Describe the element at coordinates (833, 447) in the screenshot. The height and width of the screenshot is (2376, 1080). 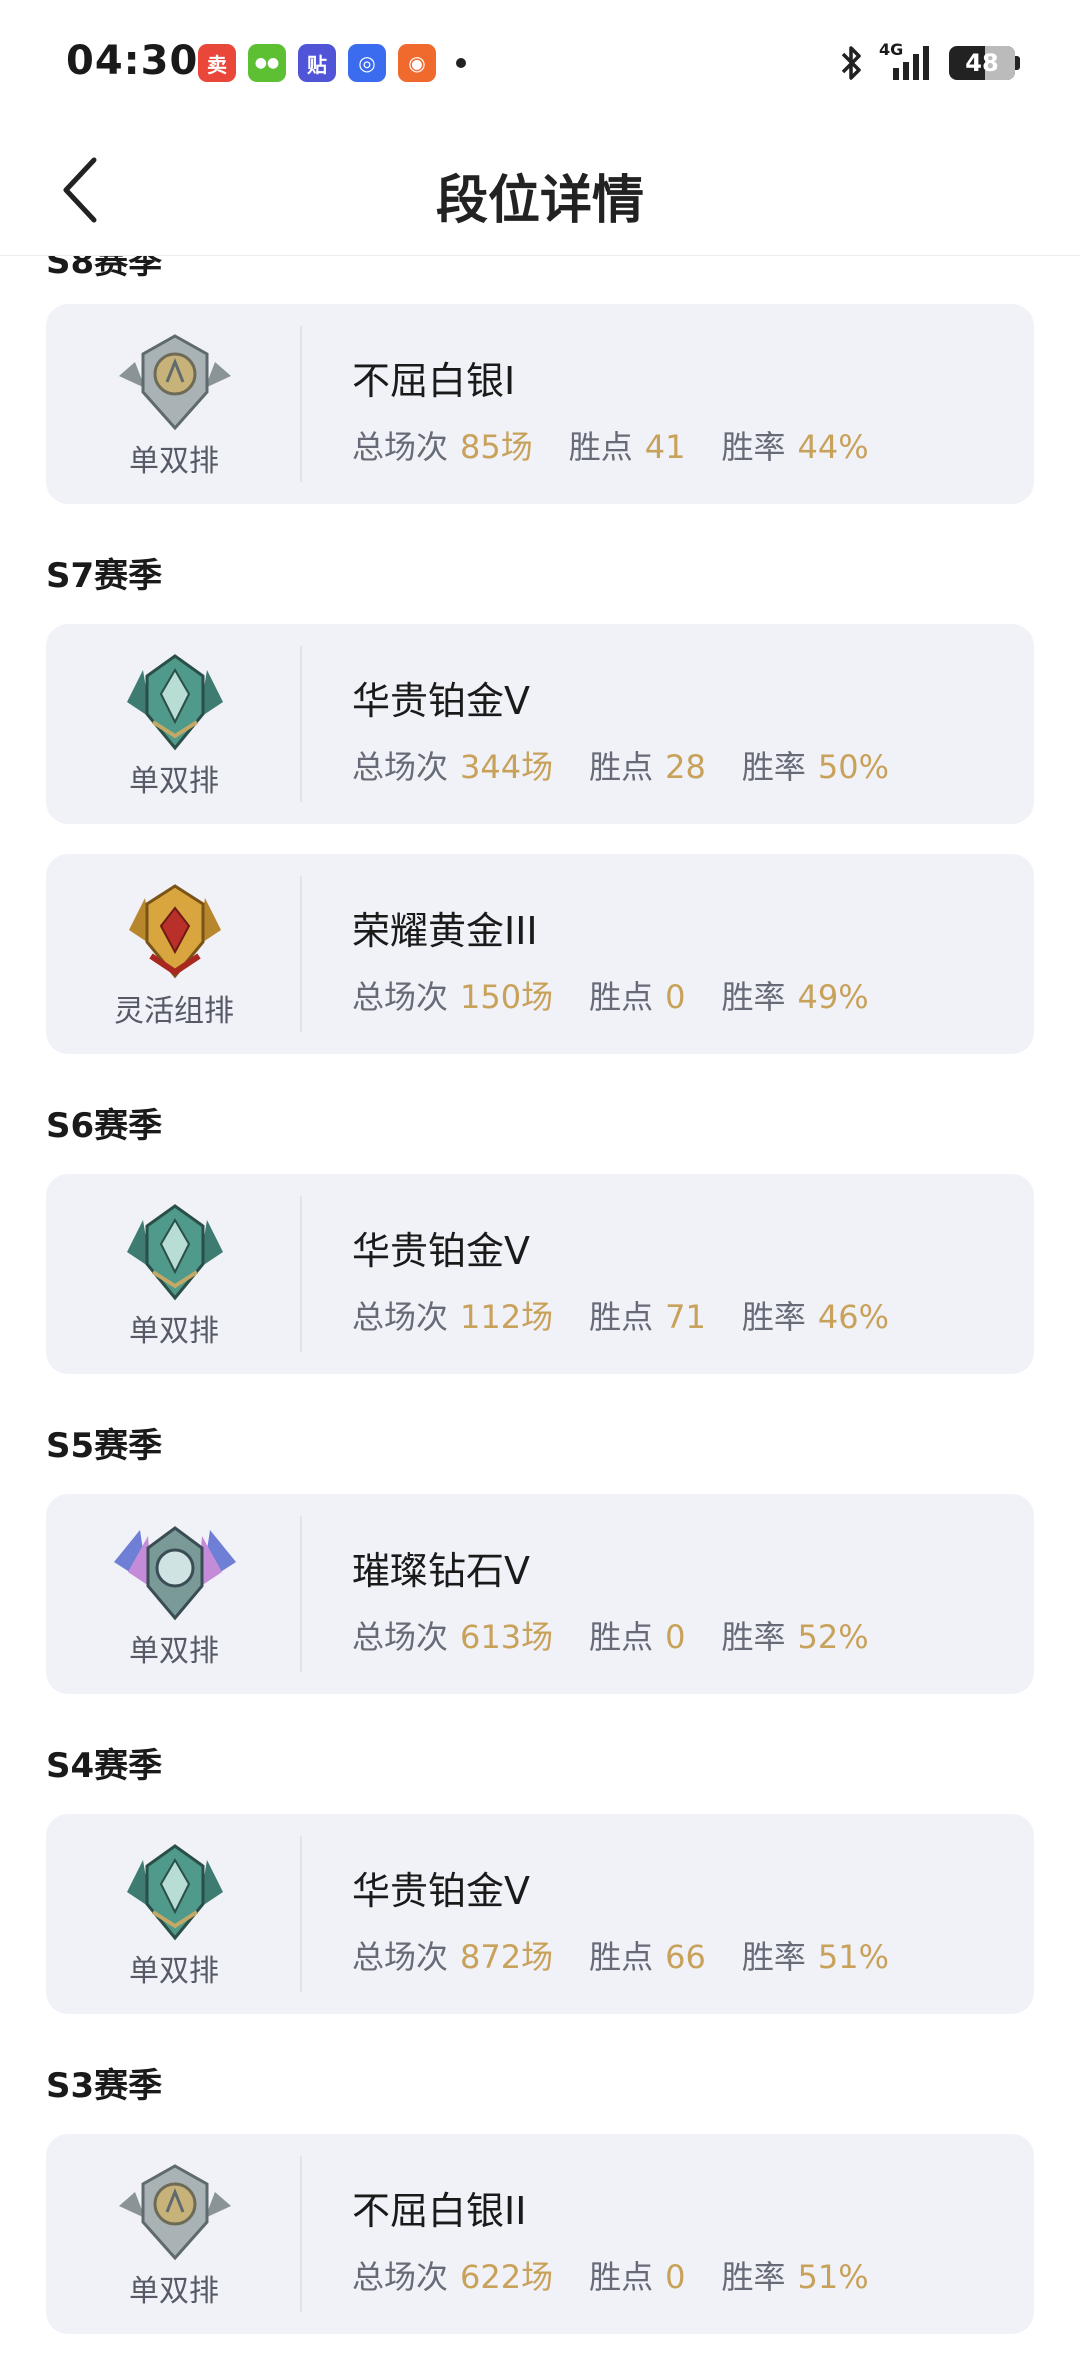
I see `winrate-value: 44%` at that location.